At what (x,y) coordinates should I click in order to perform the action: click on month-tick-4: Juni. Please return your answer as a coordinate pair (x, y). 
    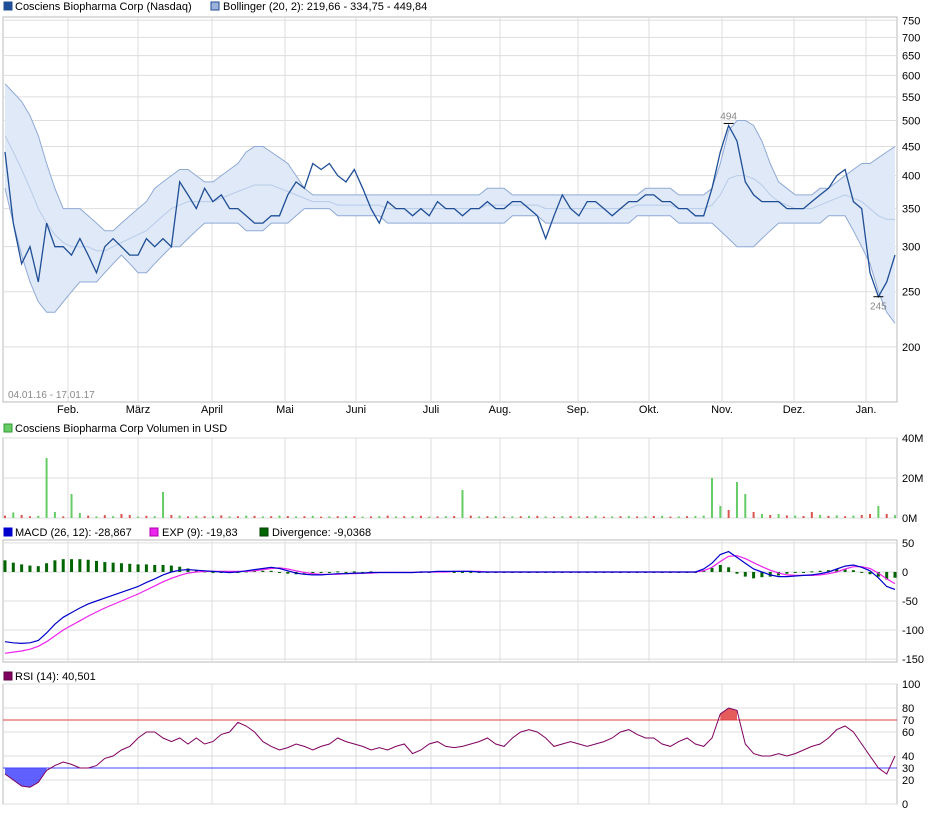
    Looking at the image, I should click on (356, 410).